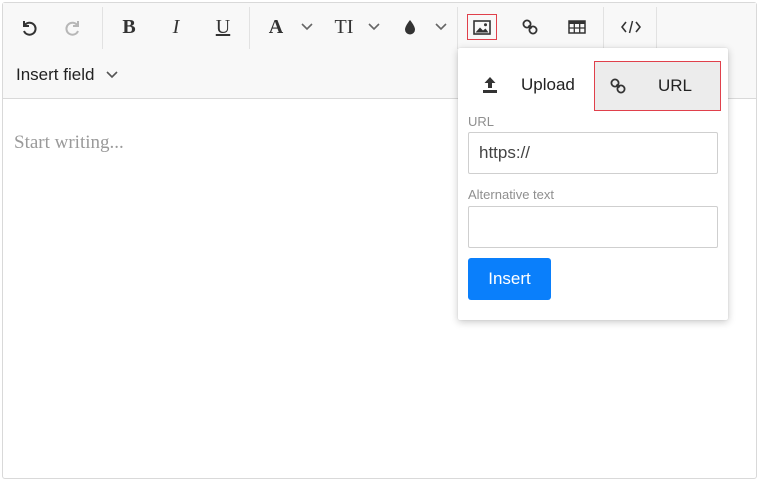 This screenshot has height=481, width=758. I want to click on tab-url: URL, so click(657, 86).